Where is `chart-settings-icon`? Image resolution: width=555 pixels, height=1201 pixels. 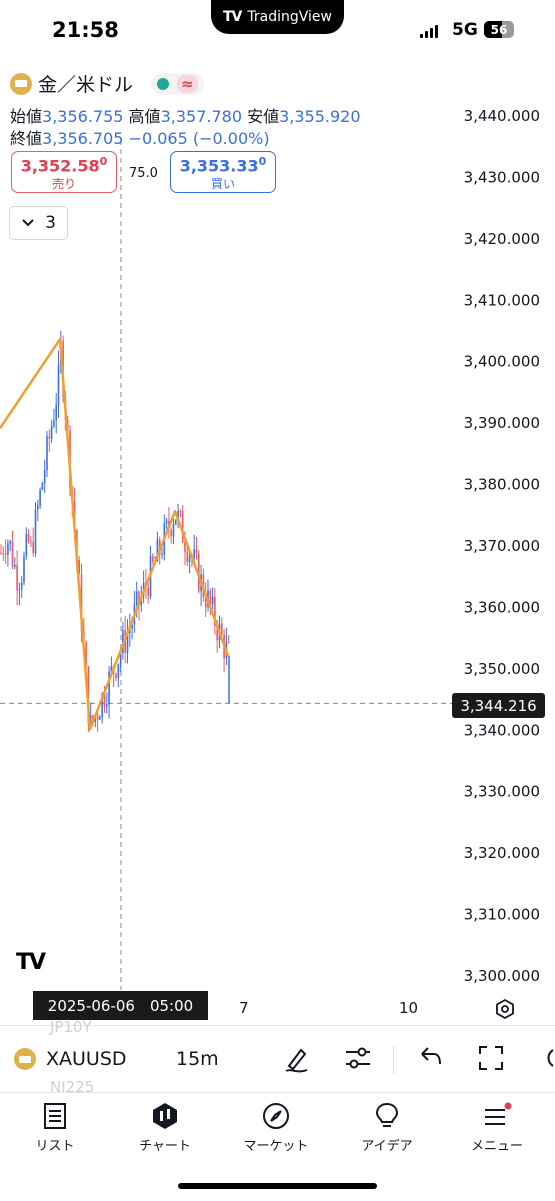 chart-settings-icon is located at coordinates (505, 1009).